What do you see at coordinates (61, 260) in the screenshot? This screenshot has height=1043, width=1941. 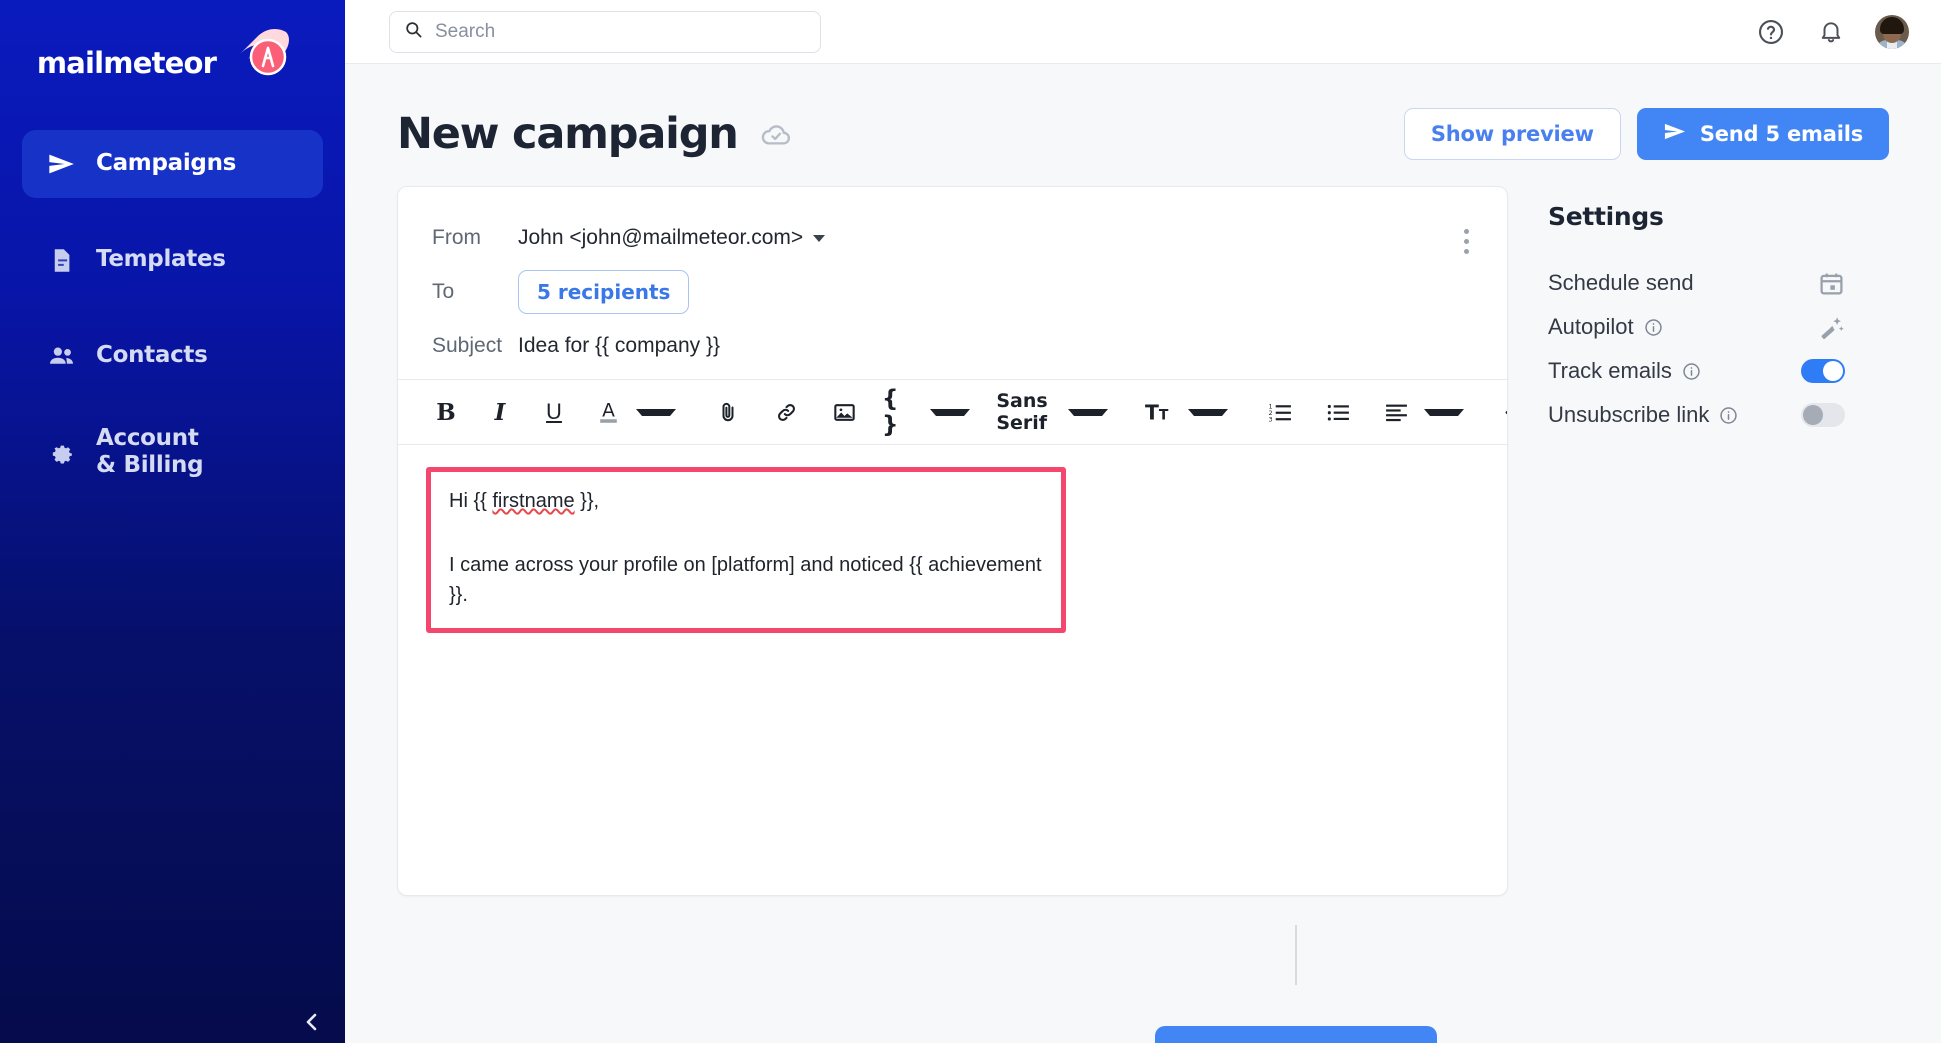 I see `document-icon` at bounding box center [61, 260].